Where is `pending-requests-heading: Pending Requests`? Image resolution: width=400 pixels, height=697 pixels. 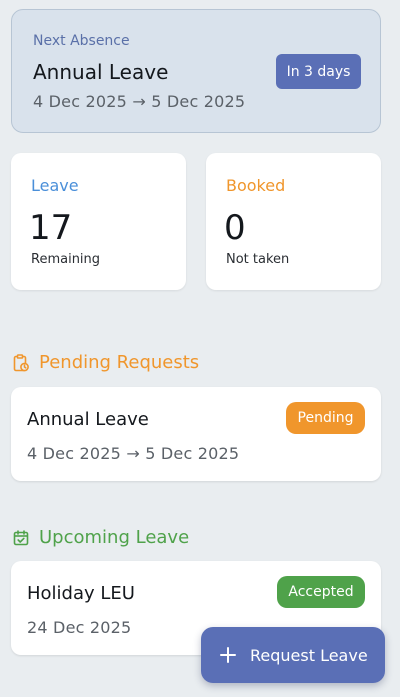
pending-requests-heading: Pending Requests is located at coordinates (105, 362).